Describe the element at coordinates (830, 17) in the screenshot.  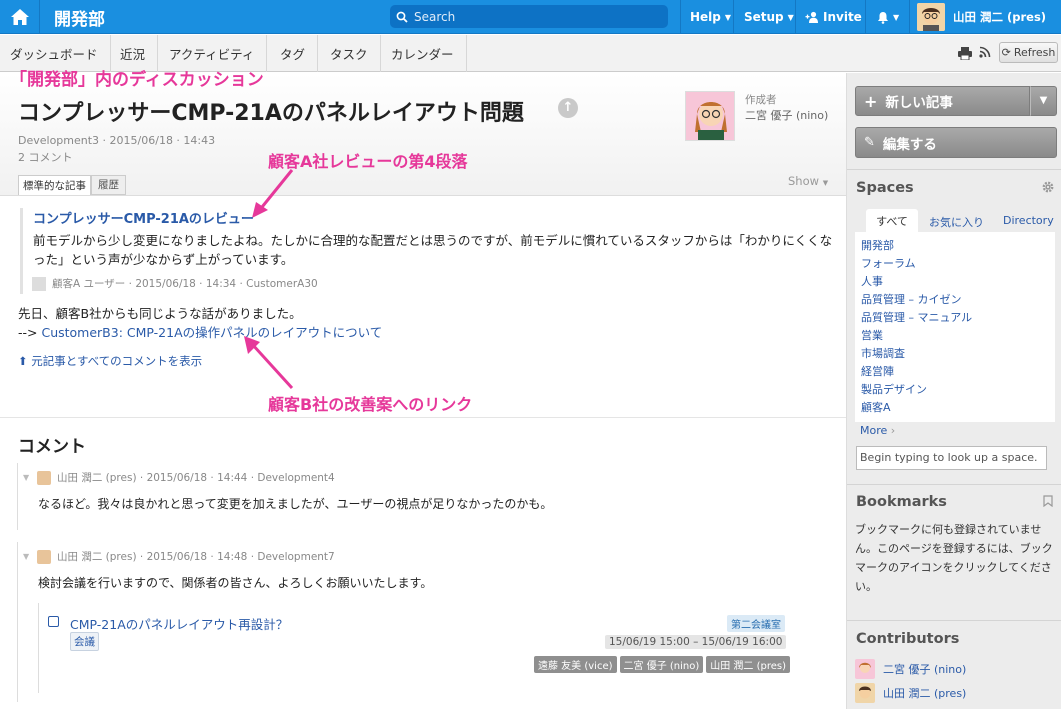
I see `invite-button: Invite` at that location.